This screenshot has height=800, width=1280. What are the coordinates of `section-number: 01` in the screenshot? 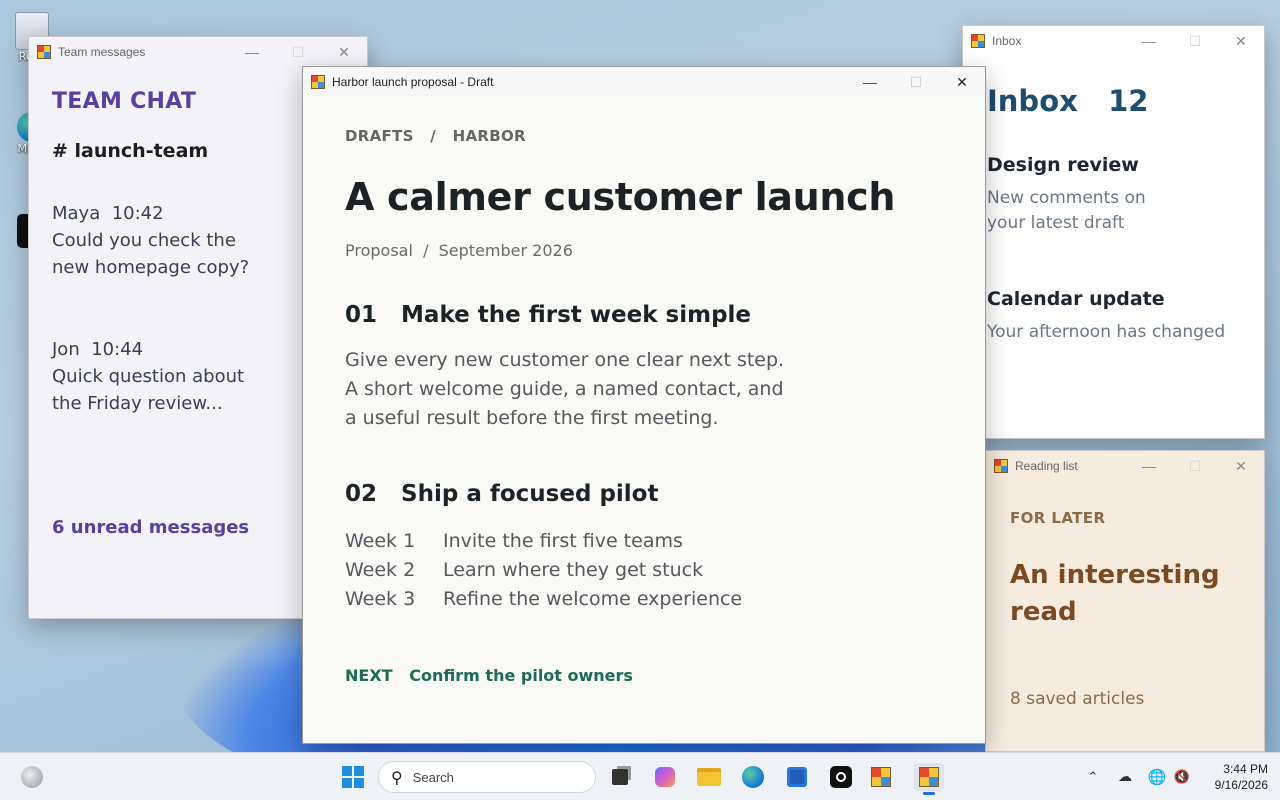 It's located at (361, 315).